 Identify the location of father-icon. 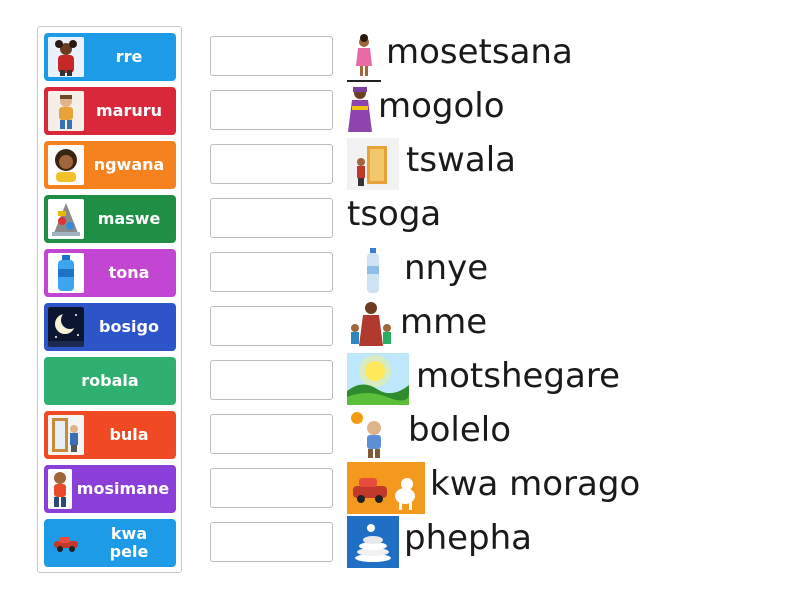
(66, 57).